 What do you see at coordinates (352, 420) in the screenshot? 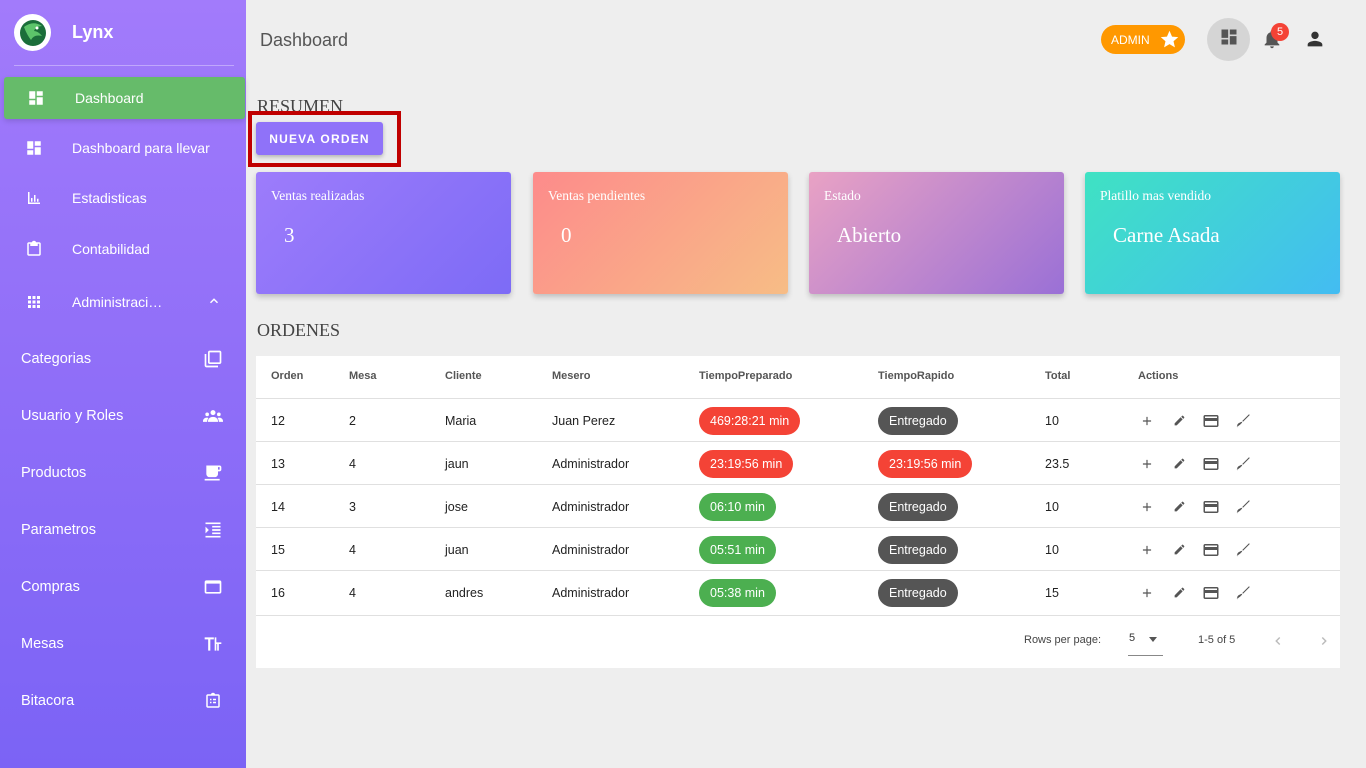
I see `cell-mesa: 2` at bounding box center [352, 420].